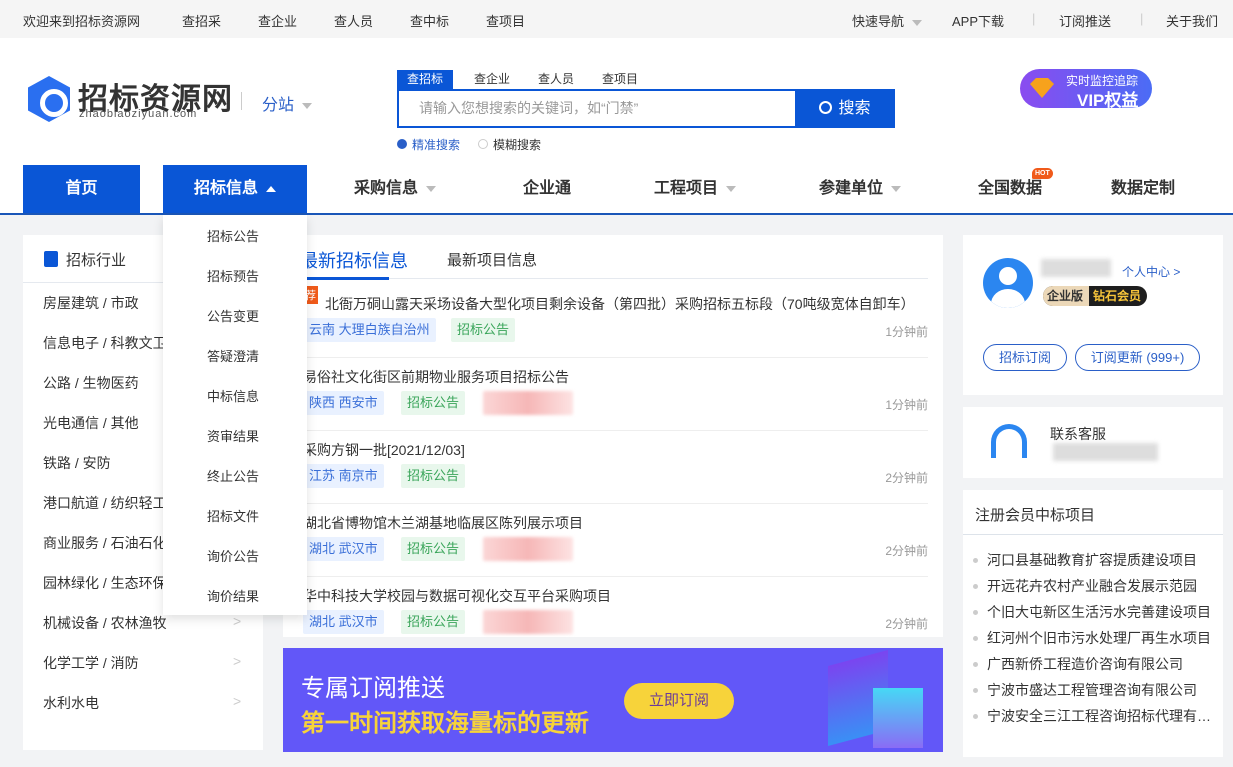 This screenshot has width=1233, height=767. Describe the element at coordinates (509, 144) in the screenshot. I see `mode-fuzzy: 模糊搜索` at that location.